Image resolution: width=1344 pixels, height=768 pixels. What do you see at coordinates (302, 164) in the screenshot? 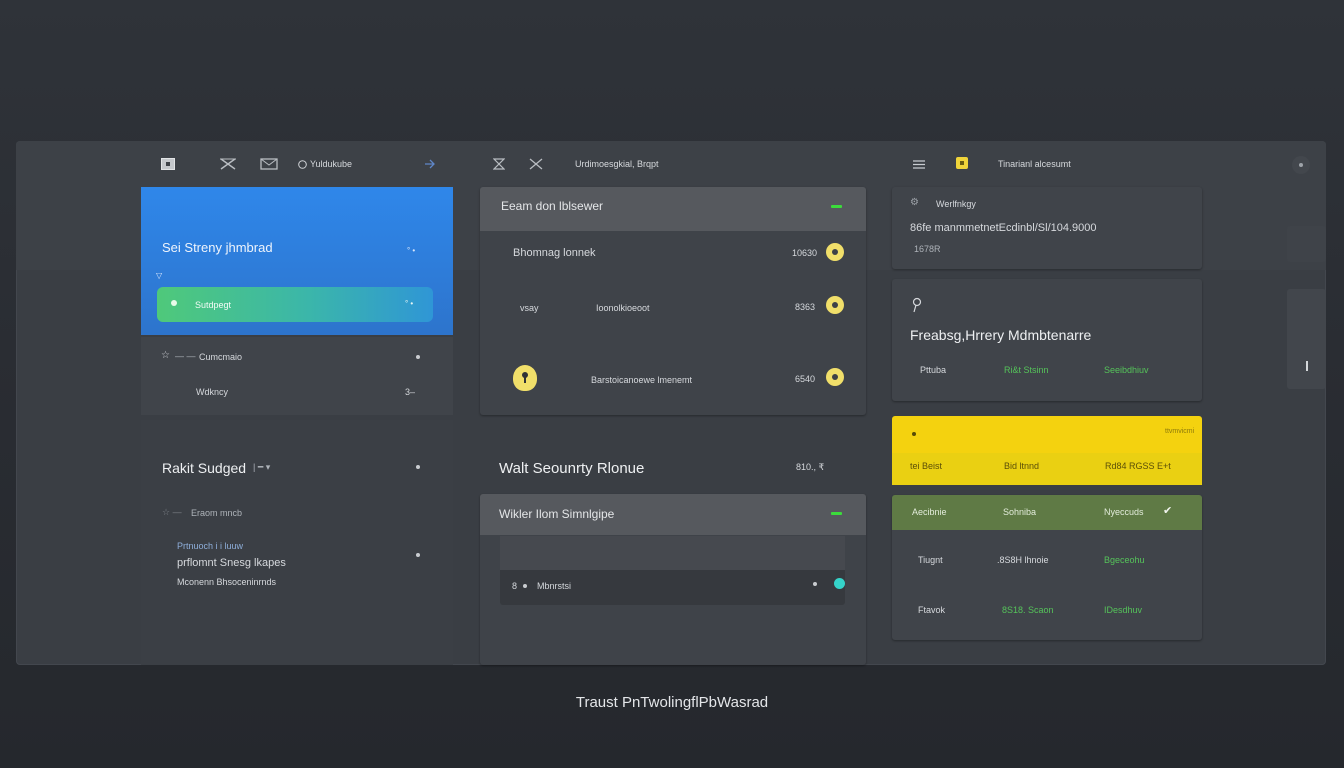
I see `globe-icon` at bounding box center [302, 164].